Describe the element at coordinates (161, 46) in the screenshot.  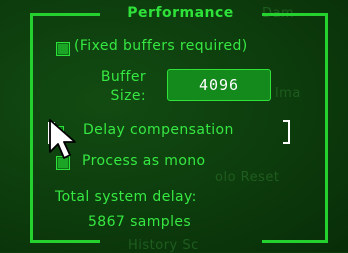
I see `fixed-buffers-label: (Fixed buffers required)` at that location.